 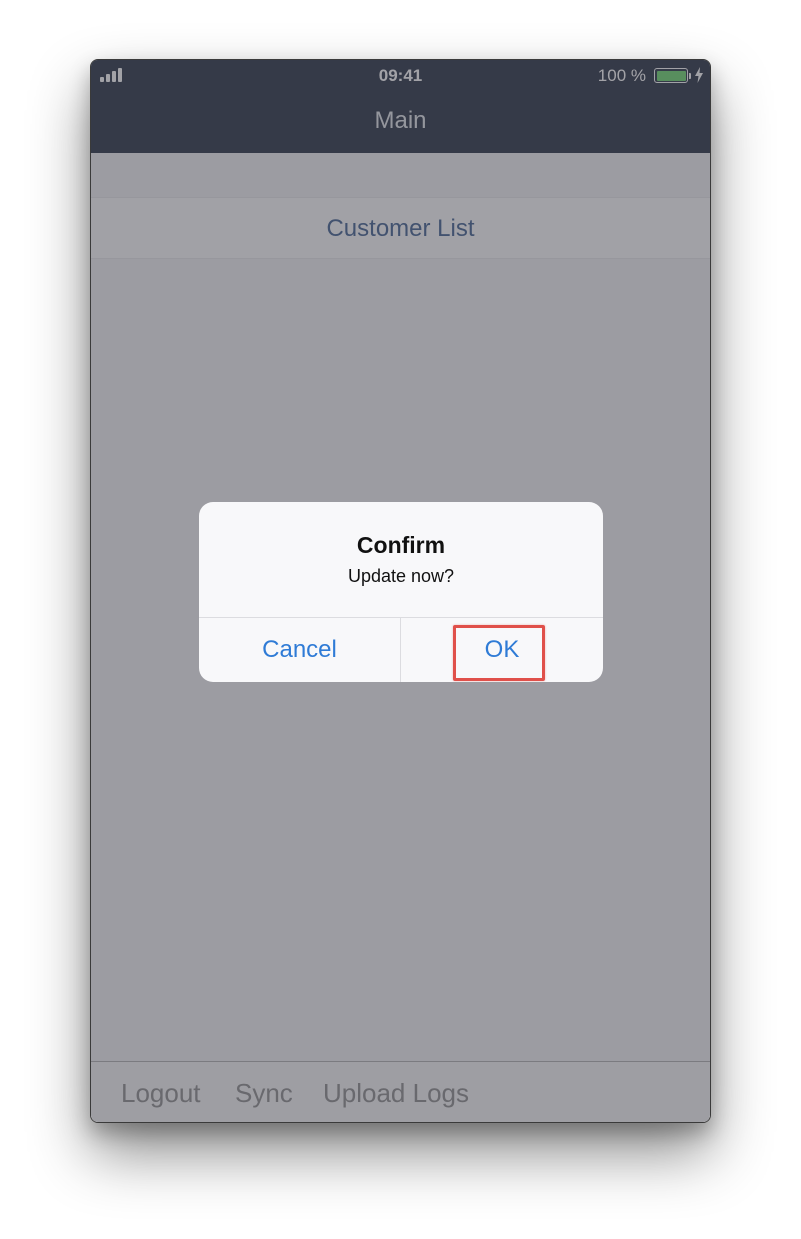 What do you see at coordinates (401, 545) in the screenshot?
I see `dialog-title: Confirm` at bounding box center [401, 545].